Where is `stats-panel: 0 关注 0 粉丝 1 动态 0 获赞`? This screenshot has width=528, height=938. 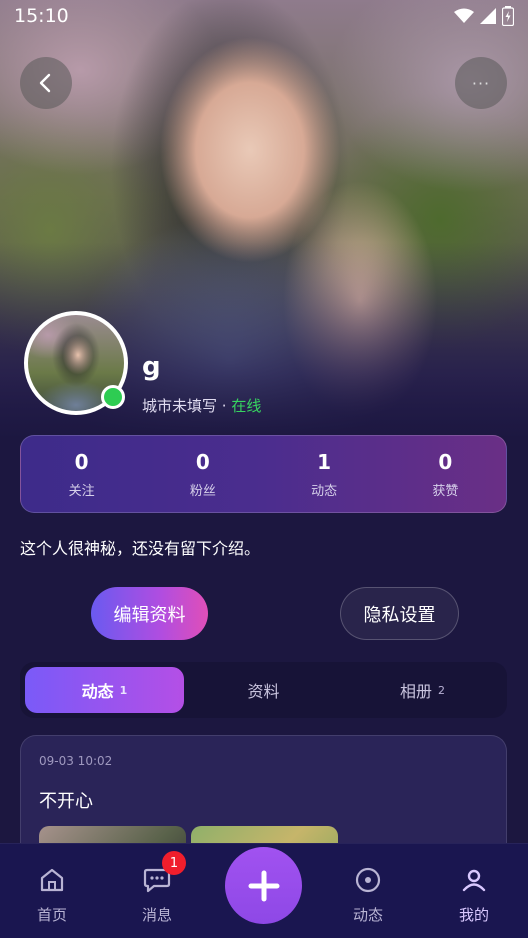 stats-panel: 0 关注 0 粉丝 1 动态 0 获赞 is located at coordinates (263, 474).